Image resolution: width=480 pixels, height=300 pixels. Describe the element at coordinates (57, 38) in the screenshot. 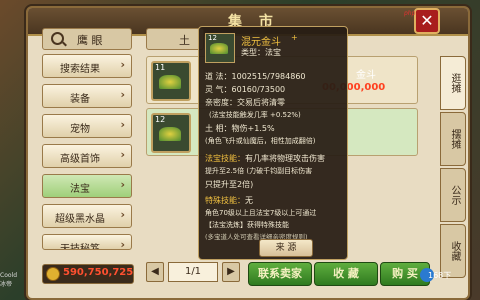

I see `search-icon` at that location.